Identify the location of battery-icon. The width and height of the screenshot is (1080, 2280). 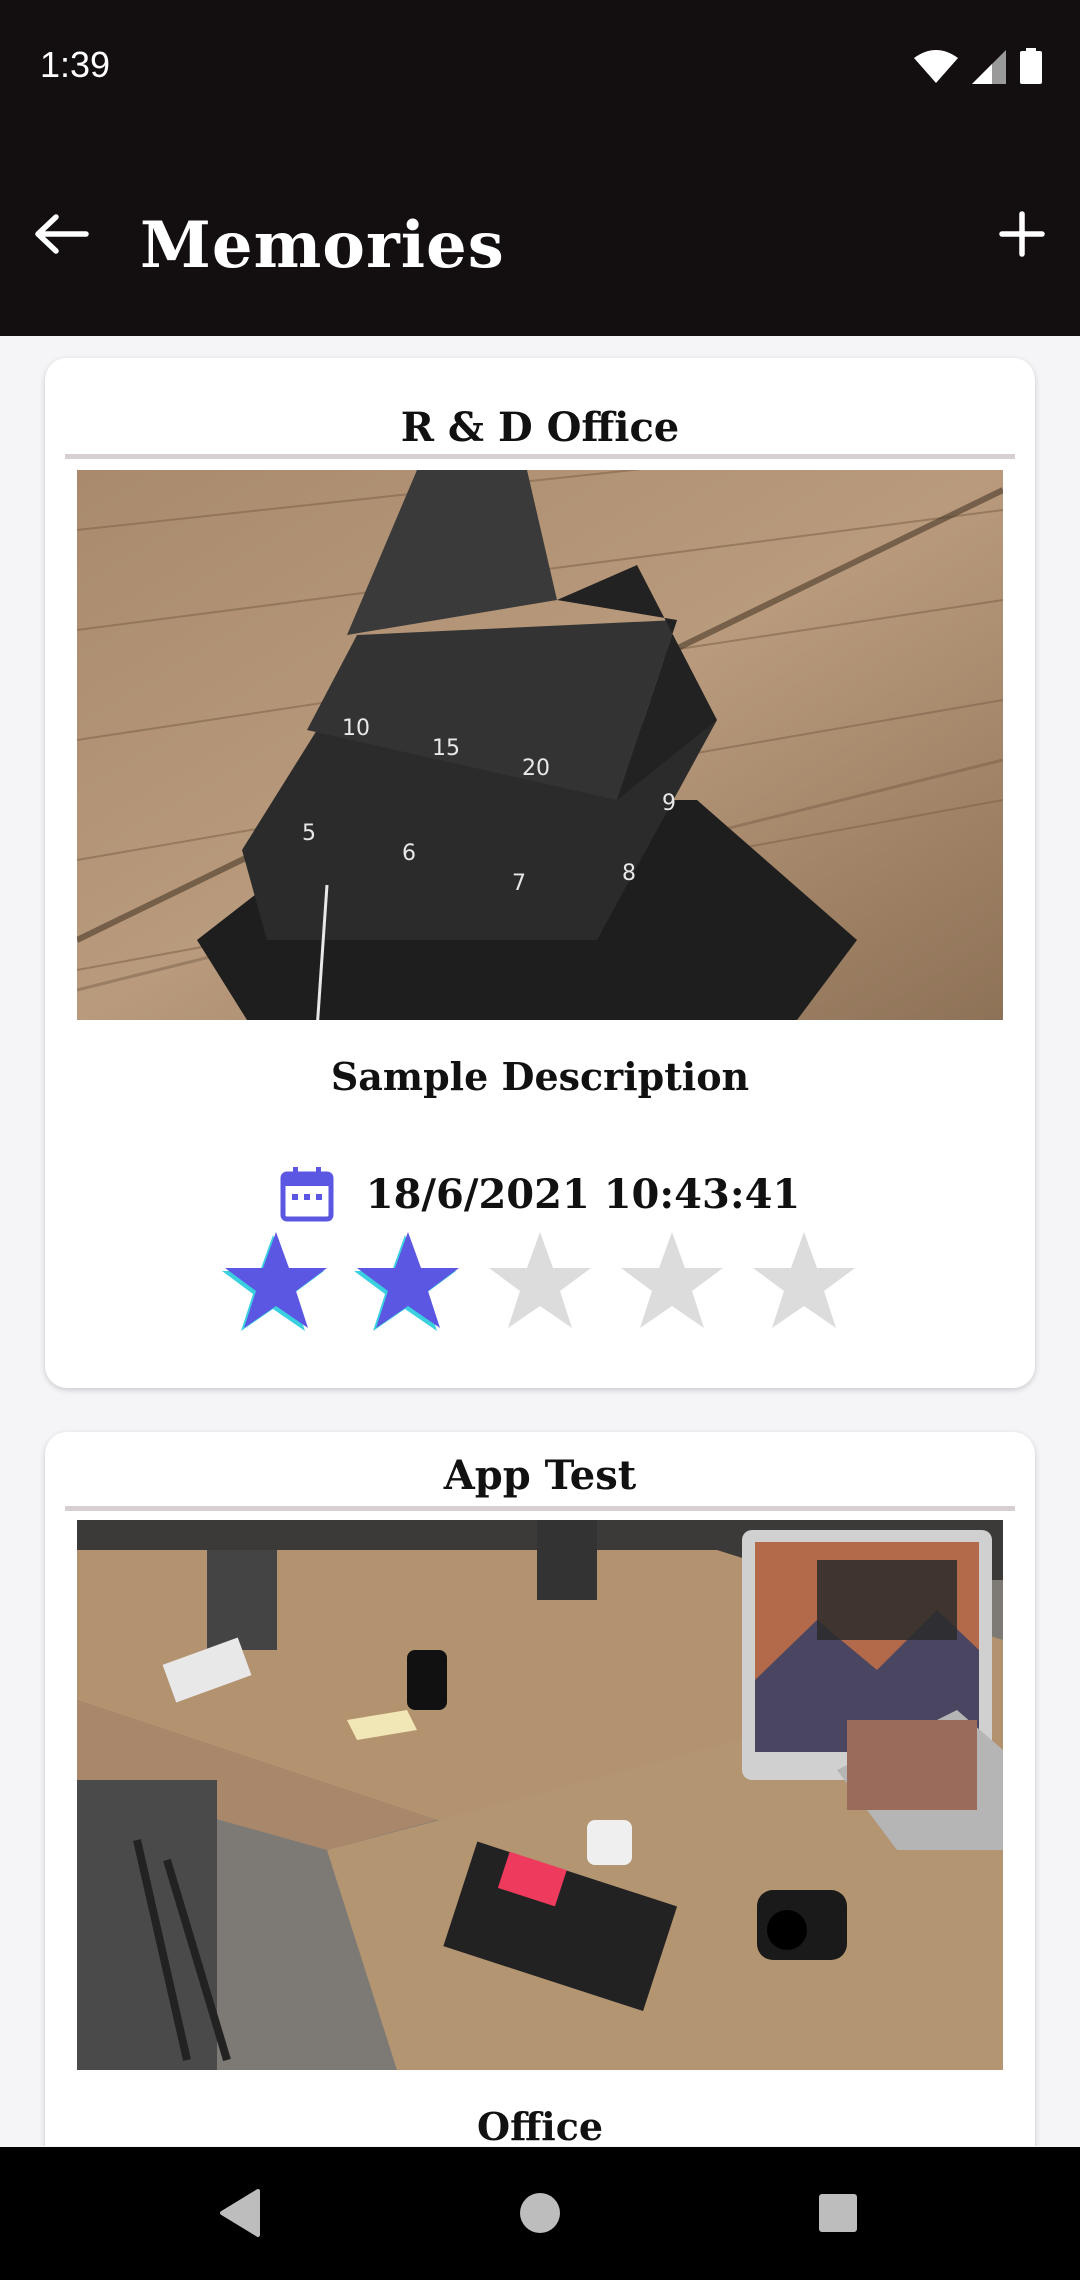
(1031, 66).